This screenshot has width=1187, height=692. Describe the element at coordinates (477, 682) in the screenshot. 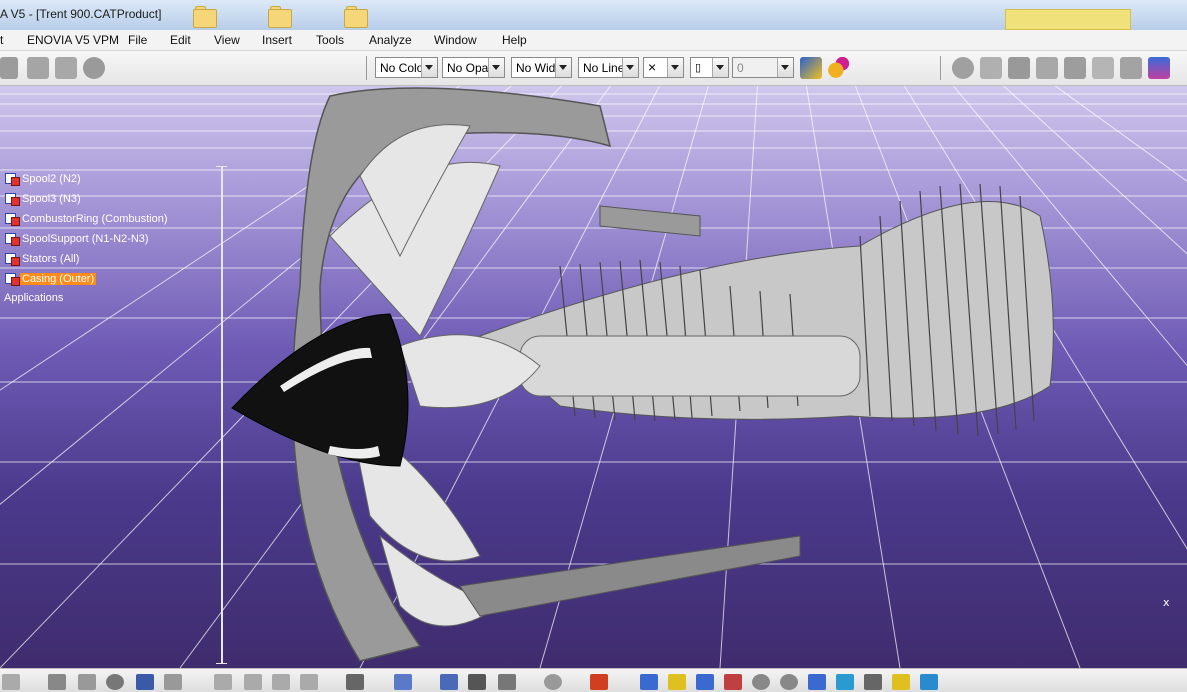

I see `explode-icon` at that location.